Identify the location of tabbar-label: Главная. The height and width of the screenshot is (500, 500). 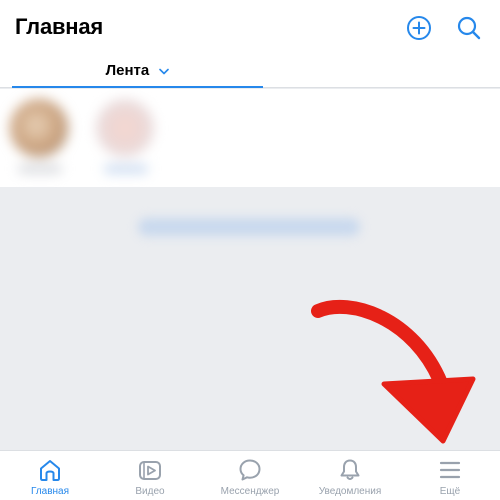
(50, 491).